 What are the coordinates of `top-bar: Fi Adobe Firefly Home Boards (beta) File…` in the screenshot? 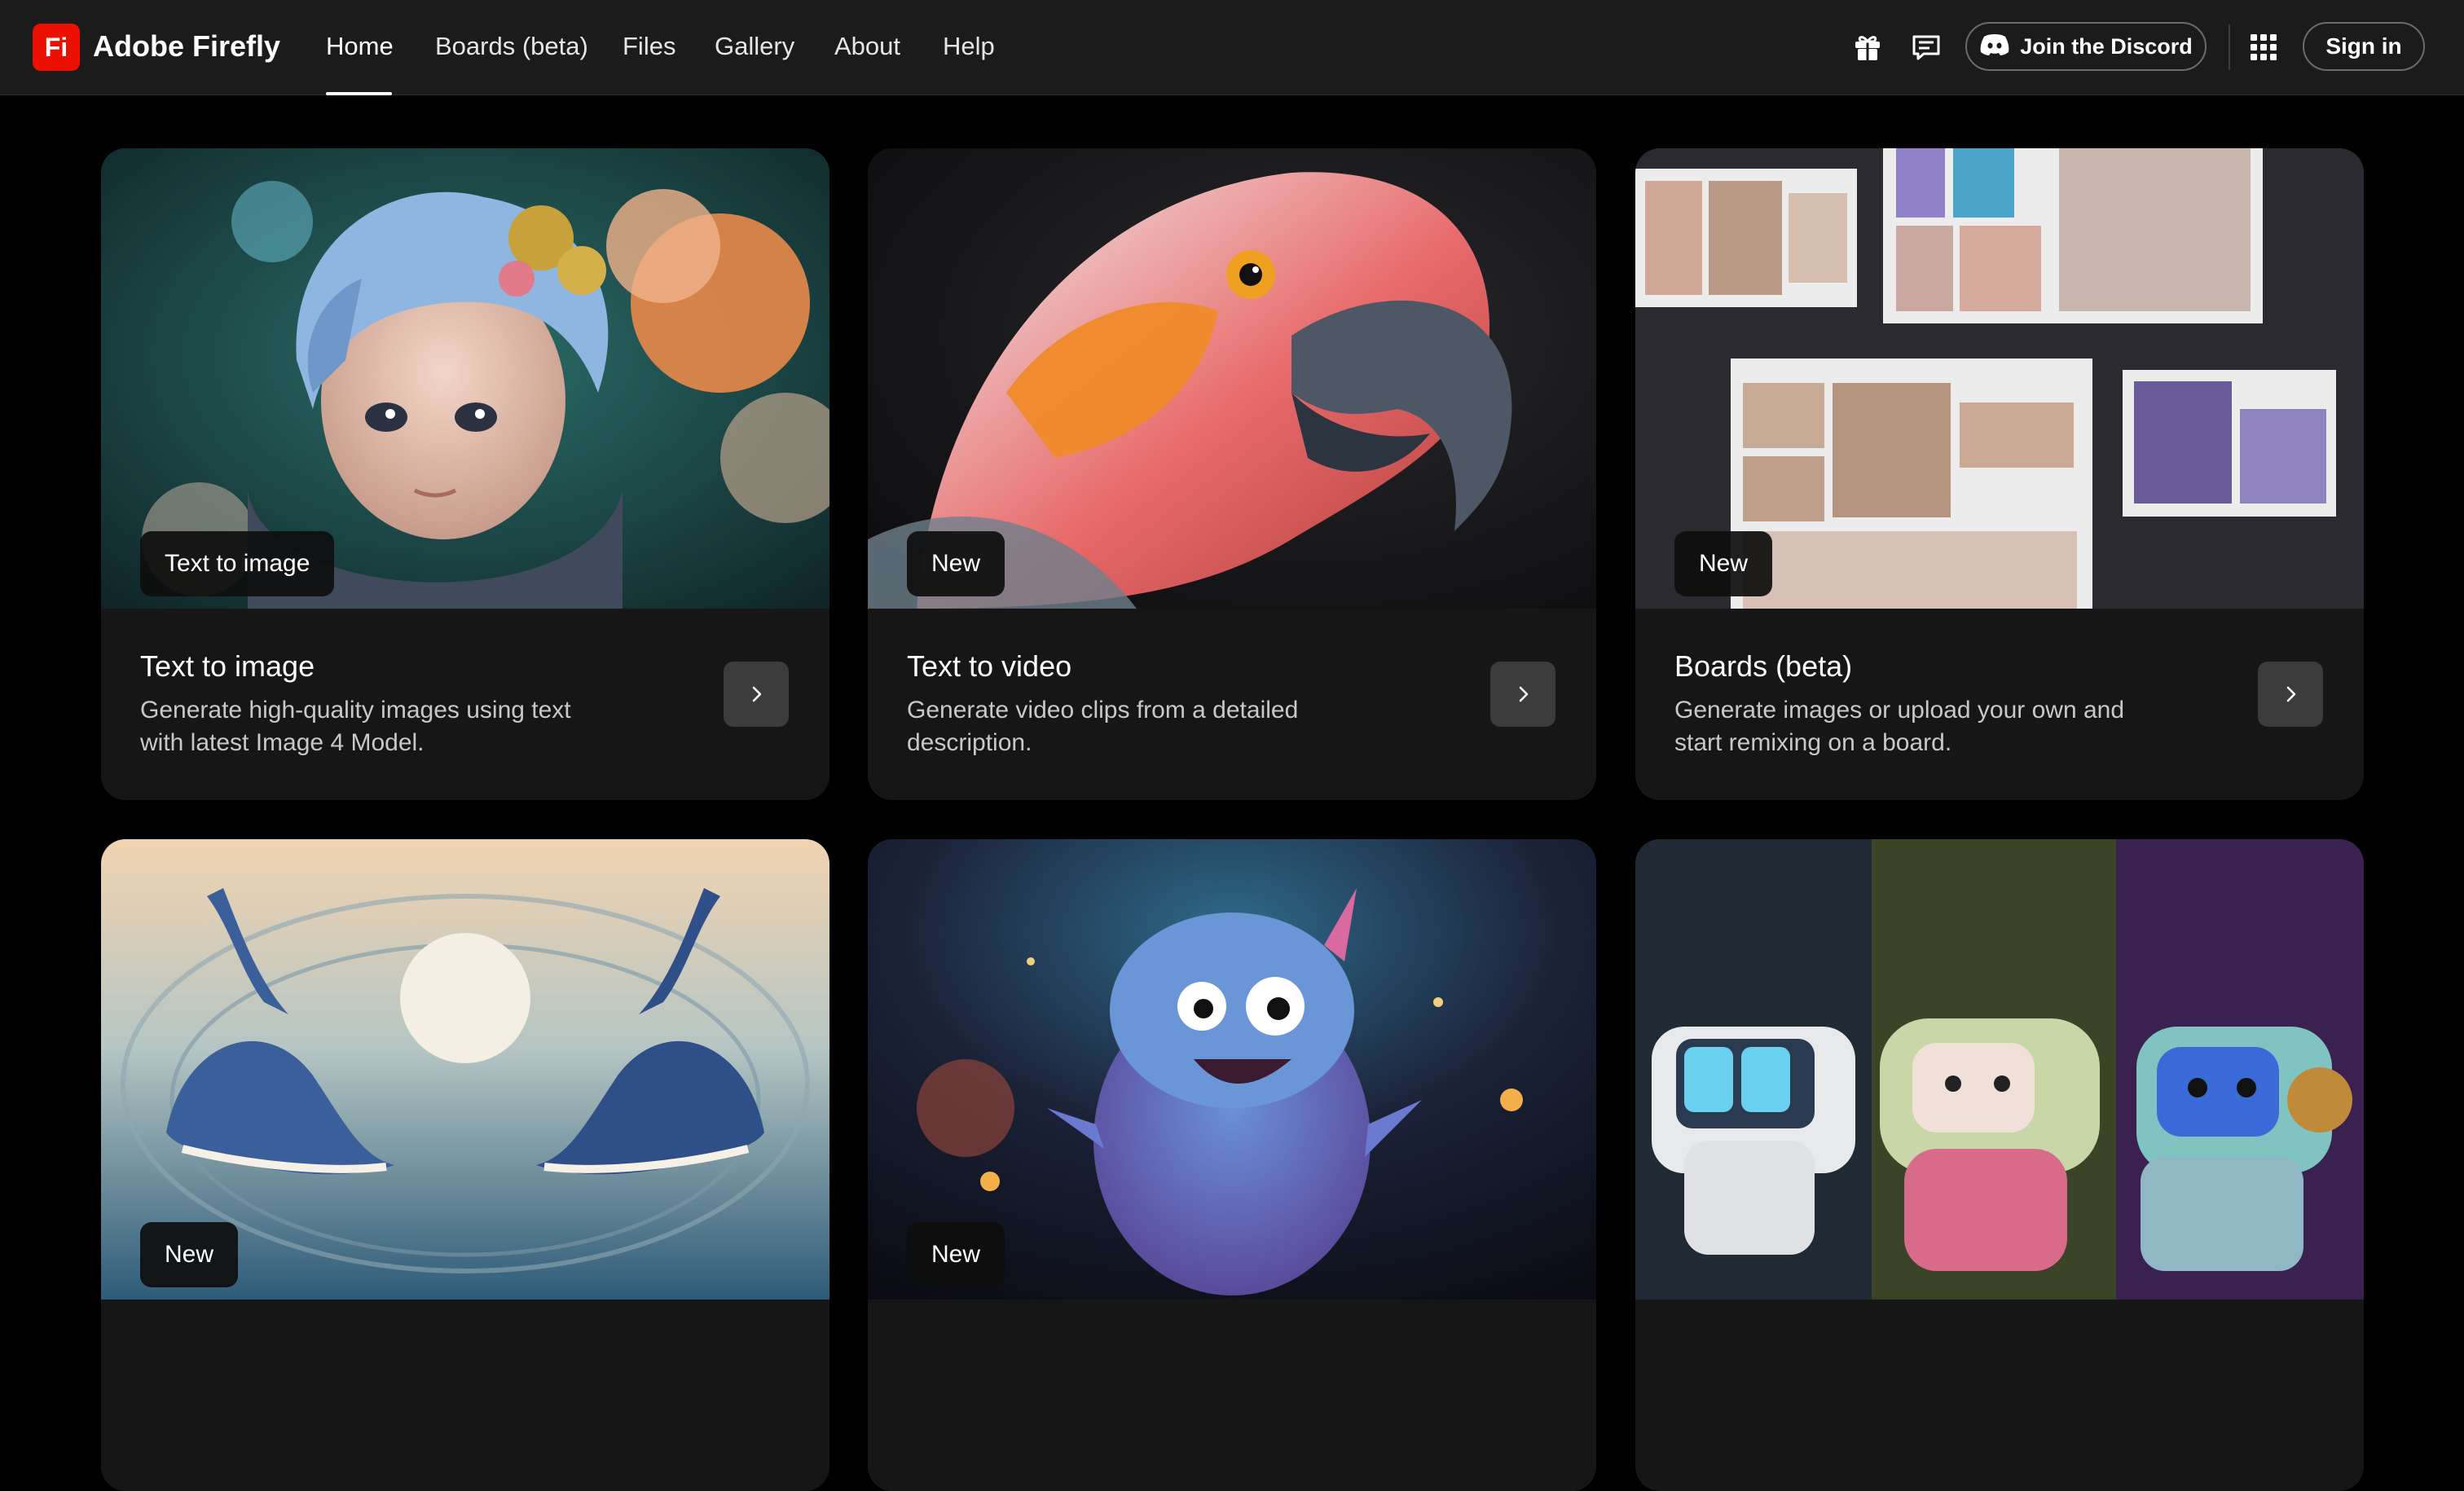 It's located at (1232, 47).